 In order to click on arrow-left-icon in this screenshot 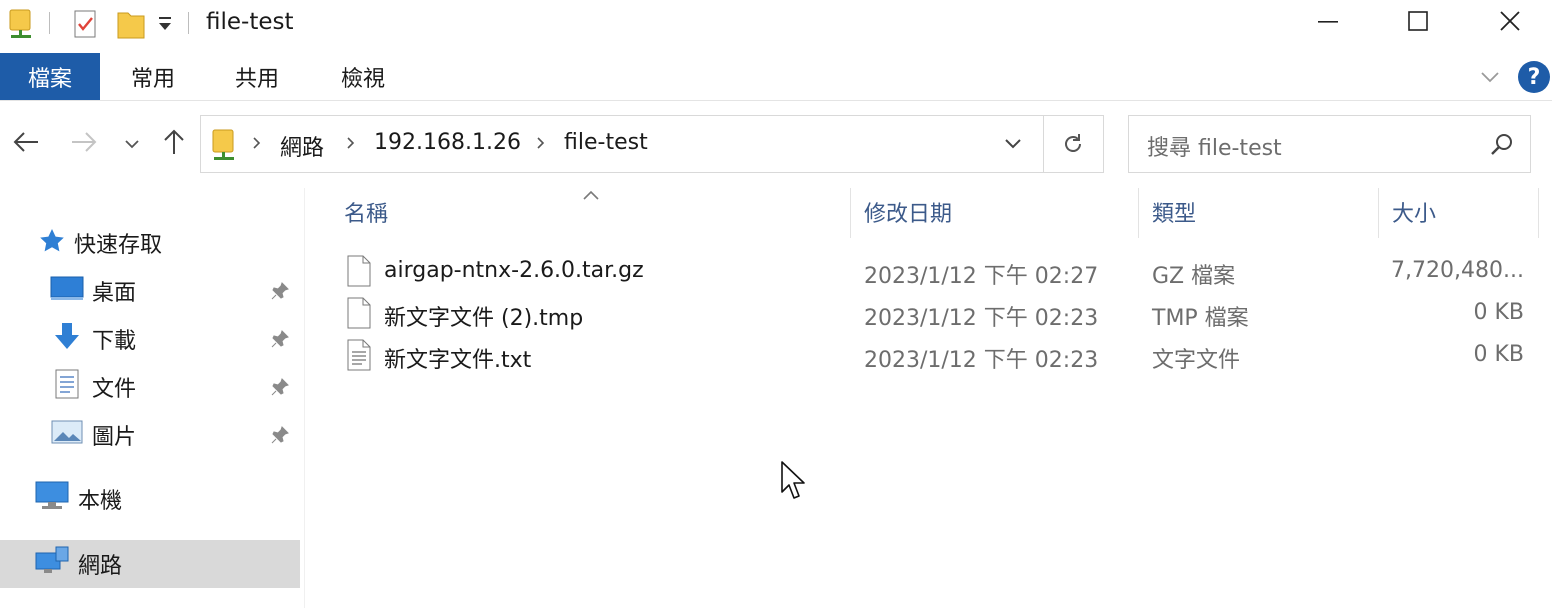, I will do `click(26, 144)`.